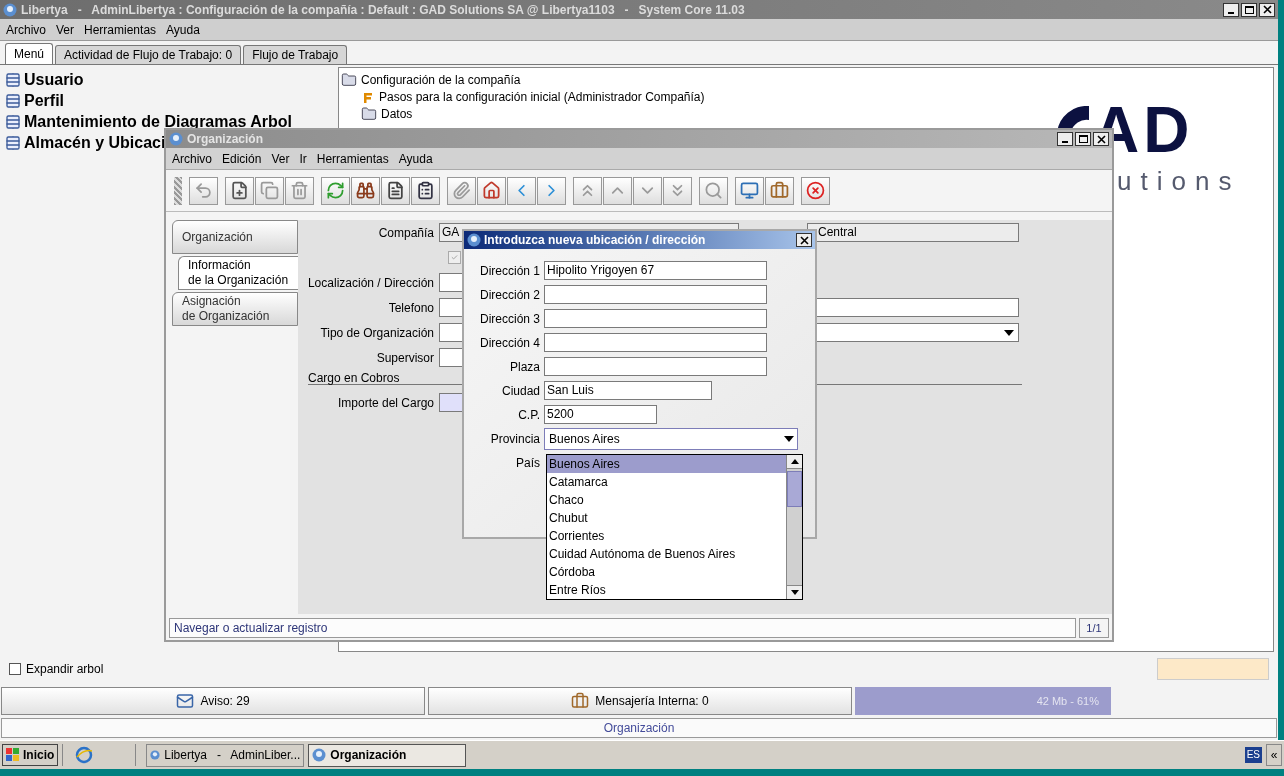  What do you see at coordinates (509, 343) in the screenshot?
I see `field-label: Dirección 4` at bounding box center [509, 343].